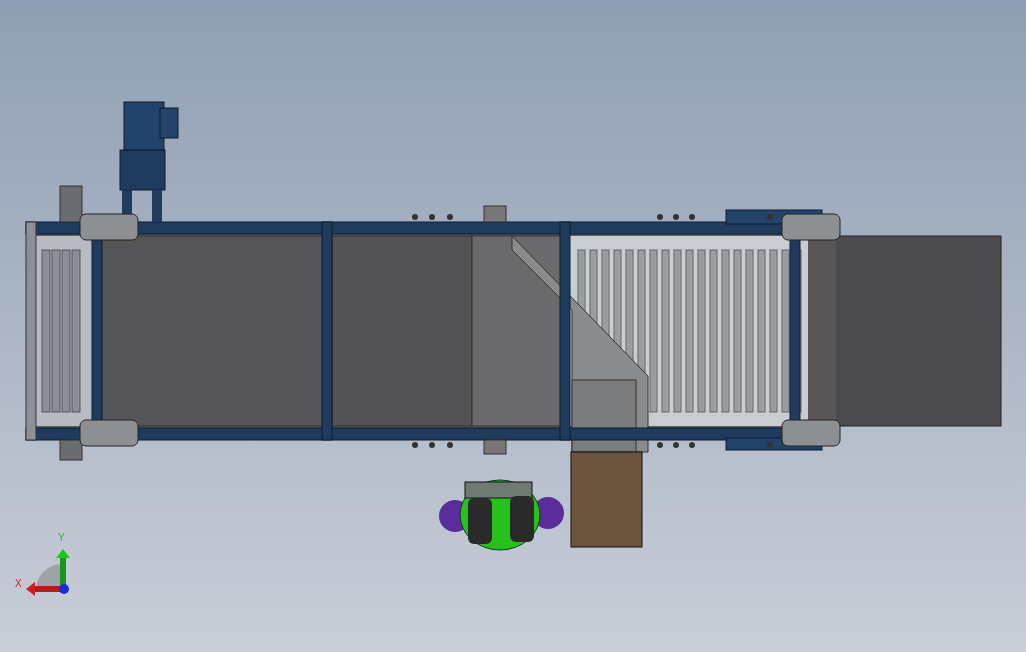 The height and width of the screenshot is (652, 1026). What do you see at coordinates (48, 572) in the screenshot?
I see `coordinate-triad-icon` at bounding box center [48, 572].